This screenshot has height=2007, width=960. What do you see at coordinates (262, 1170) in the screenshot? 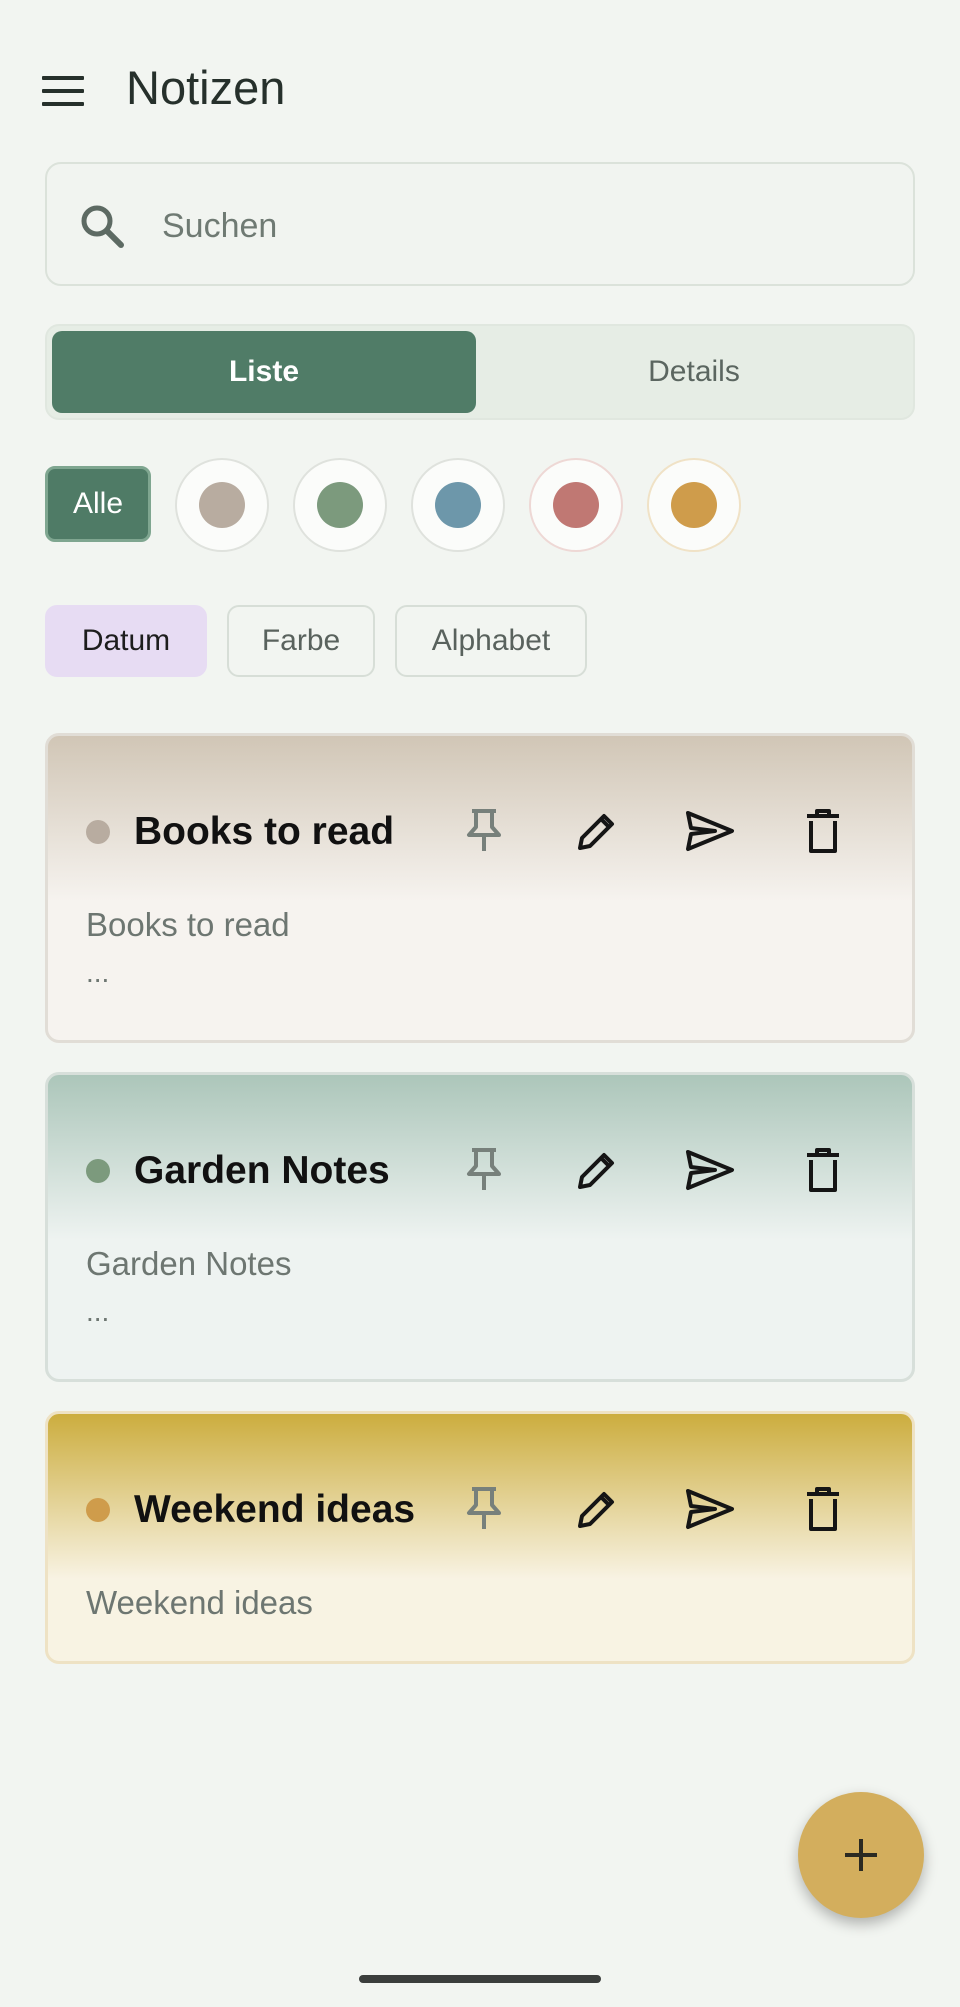
I see `note-title: Garden Notes` at bounding box center [262, 1170].